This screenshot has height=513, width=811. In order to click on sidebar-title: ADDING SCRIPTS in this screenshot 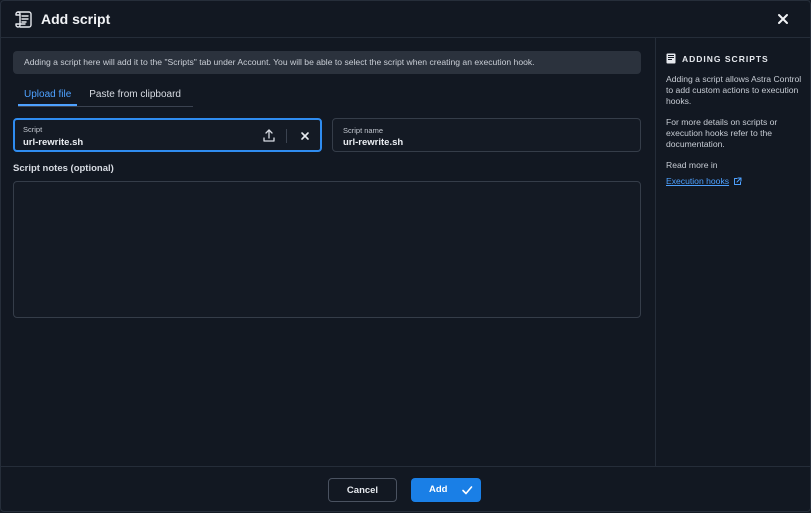, I will do `click(734, 58)`.